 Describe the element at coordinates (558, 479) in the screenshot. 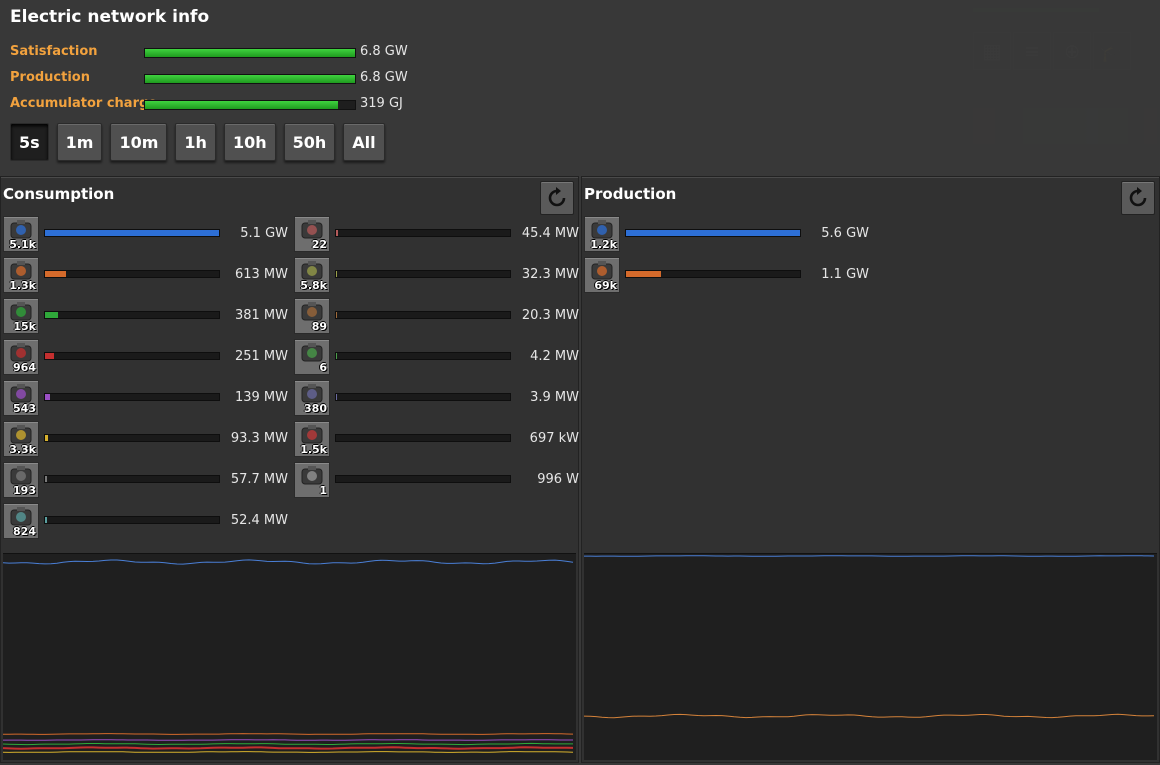

I see `entity-power-value: 996 W` at that location.